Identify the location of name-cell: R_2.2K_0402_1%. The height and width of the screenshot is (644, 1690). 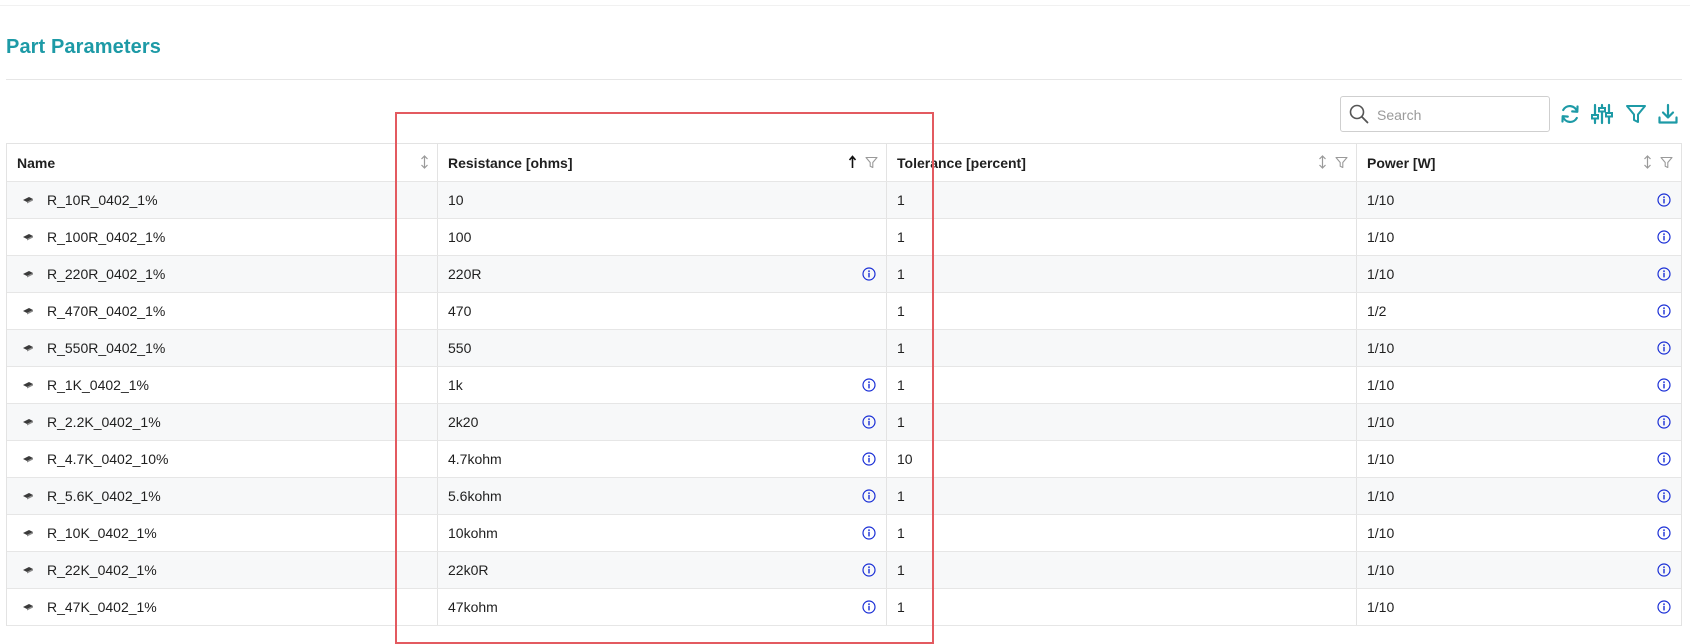
(222, 422).